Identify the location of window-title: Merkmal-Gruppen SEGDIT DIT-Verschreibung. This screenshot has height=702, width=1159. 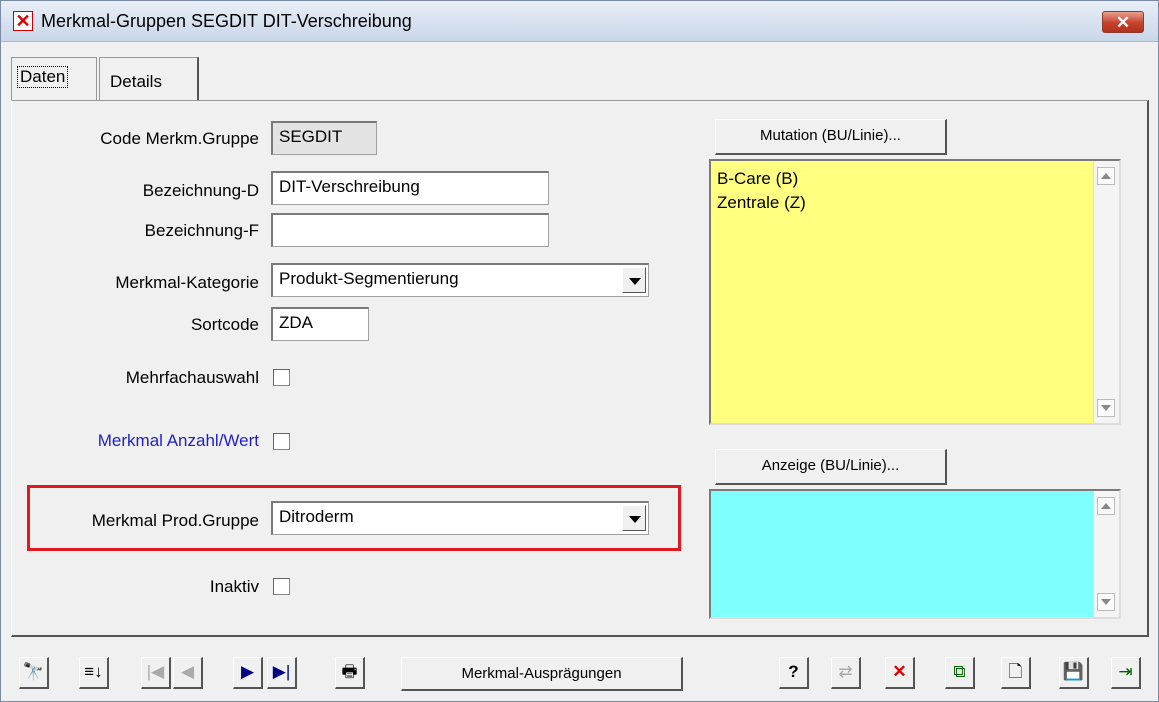
(226, 21).